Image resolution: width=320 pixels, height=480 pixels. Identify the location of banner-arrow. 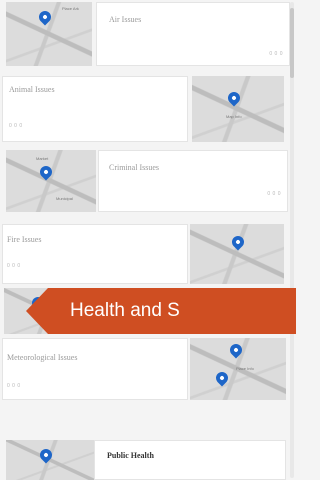
(37, 311).